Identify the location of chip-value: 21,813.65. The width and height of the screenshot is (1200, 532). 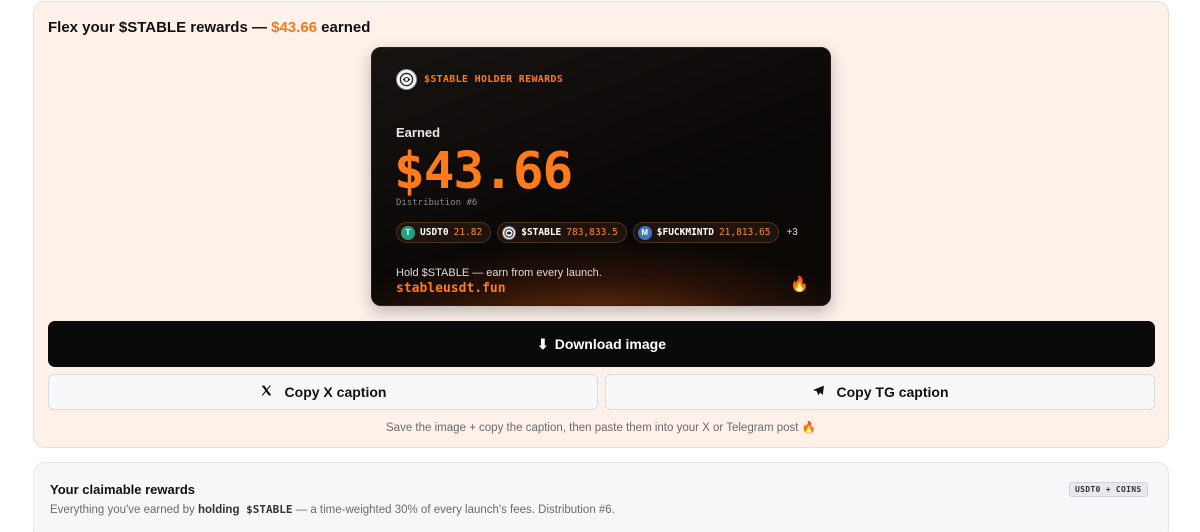
(744, 232).